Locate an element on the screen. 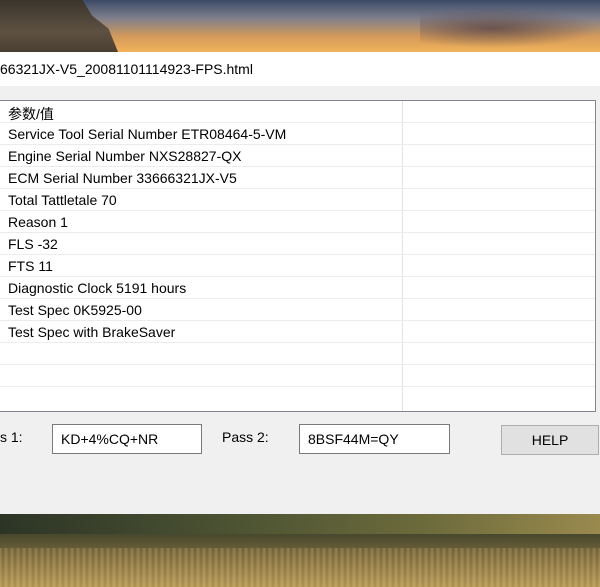 Image resolution: width=600 pixels, height=587 pixels. list-item: FLS -32 is located at coordinates (297, 244).